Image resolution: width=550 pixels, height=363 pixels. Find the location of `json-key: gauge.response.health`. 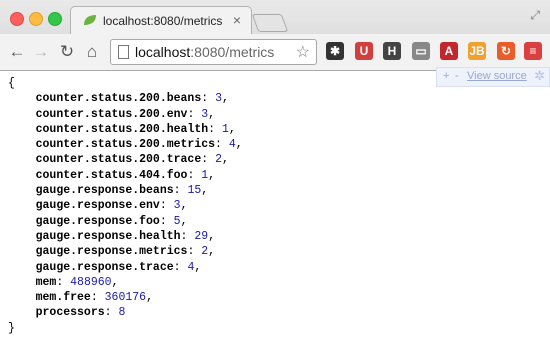

json-key: gauge.response.health is located at coordinates (108, 236).